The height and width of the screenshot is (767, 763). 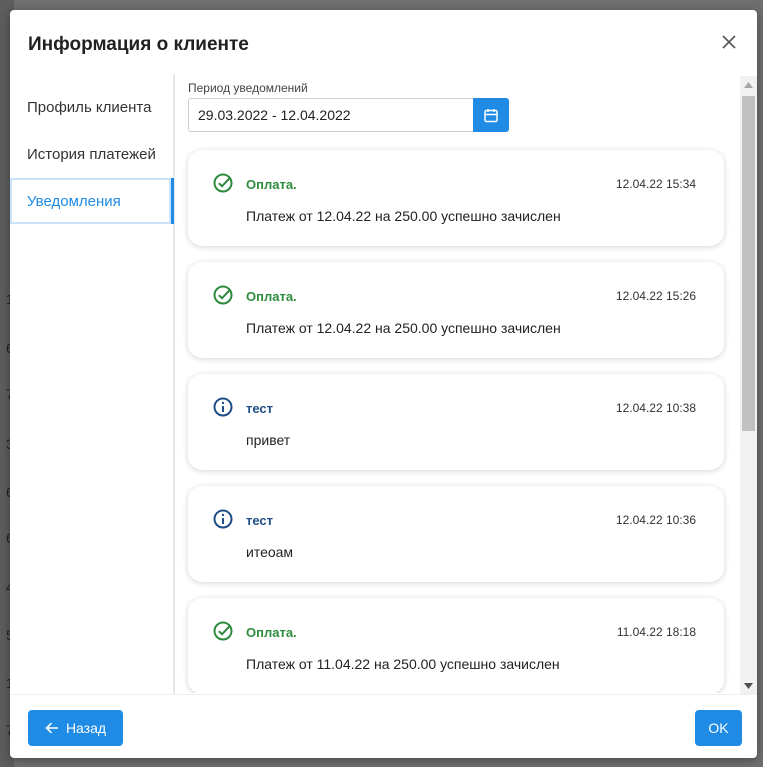 I want to click on sidebar-item-notifications: Уведомления, so click(x=92, y=201).